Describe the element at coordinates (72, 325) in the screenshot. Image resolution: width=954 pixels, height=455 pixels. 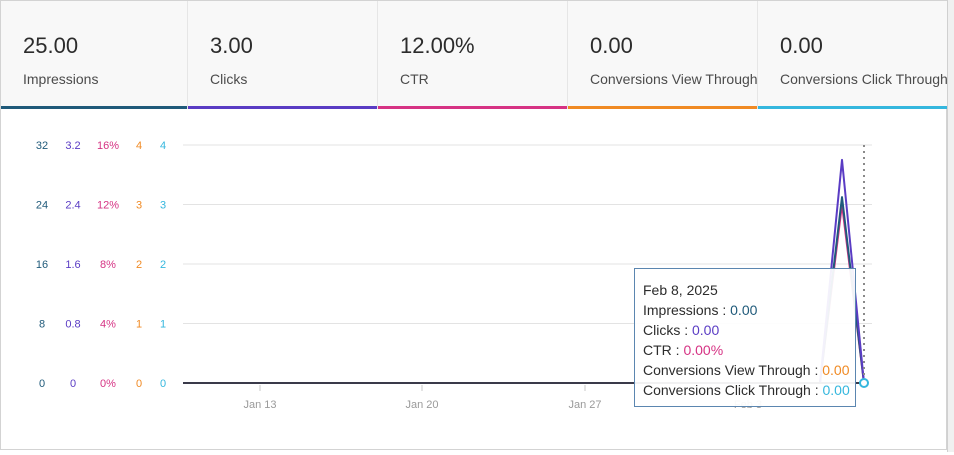
I see `y-tick-label: 0.8` at that location.